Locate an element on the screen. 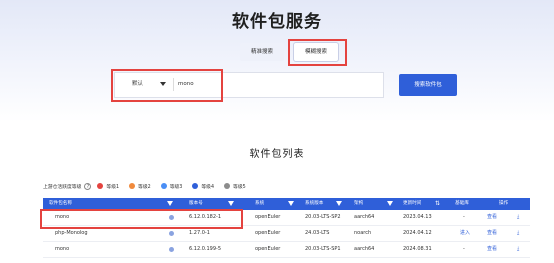 The height and width of the screenshot is (263, 554). cell-updated: 2024.08.31 is located at coordinates (417, 249).